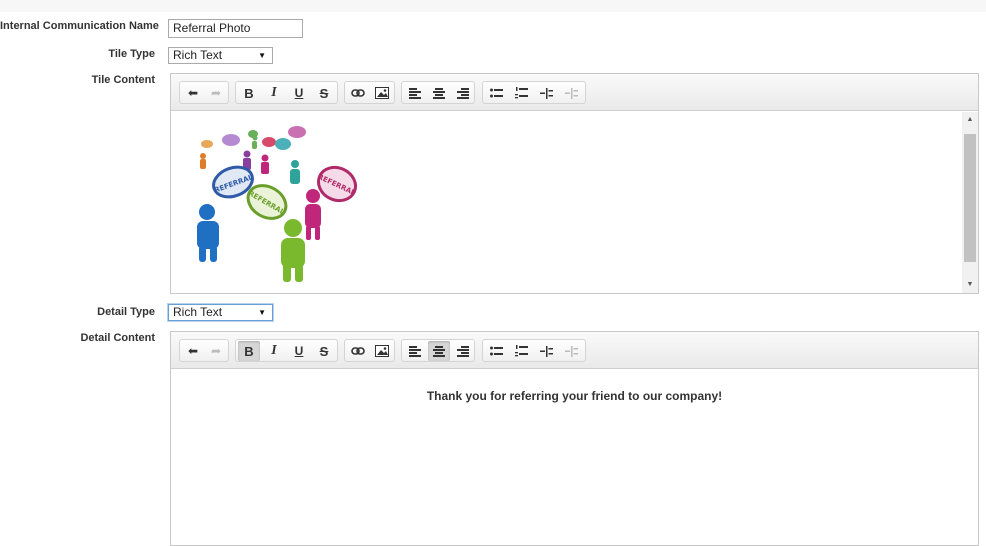 The image size is (986, 546). I want to click on tile-editor-toolbar: ⬅ ➦ B I U S, so click(574, 92).